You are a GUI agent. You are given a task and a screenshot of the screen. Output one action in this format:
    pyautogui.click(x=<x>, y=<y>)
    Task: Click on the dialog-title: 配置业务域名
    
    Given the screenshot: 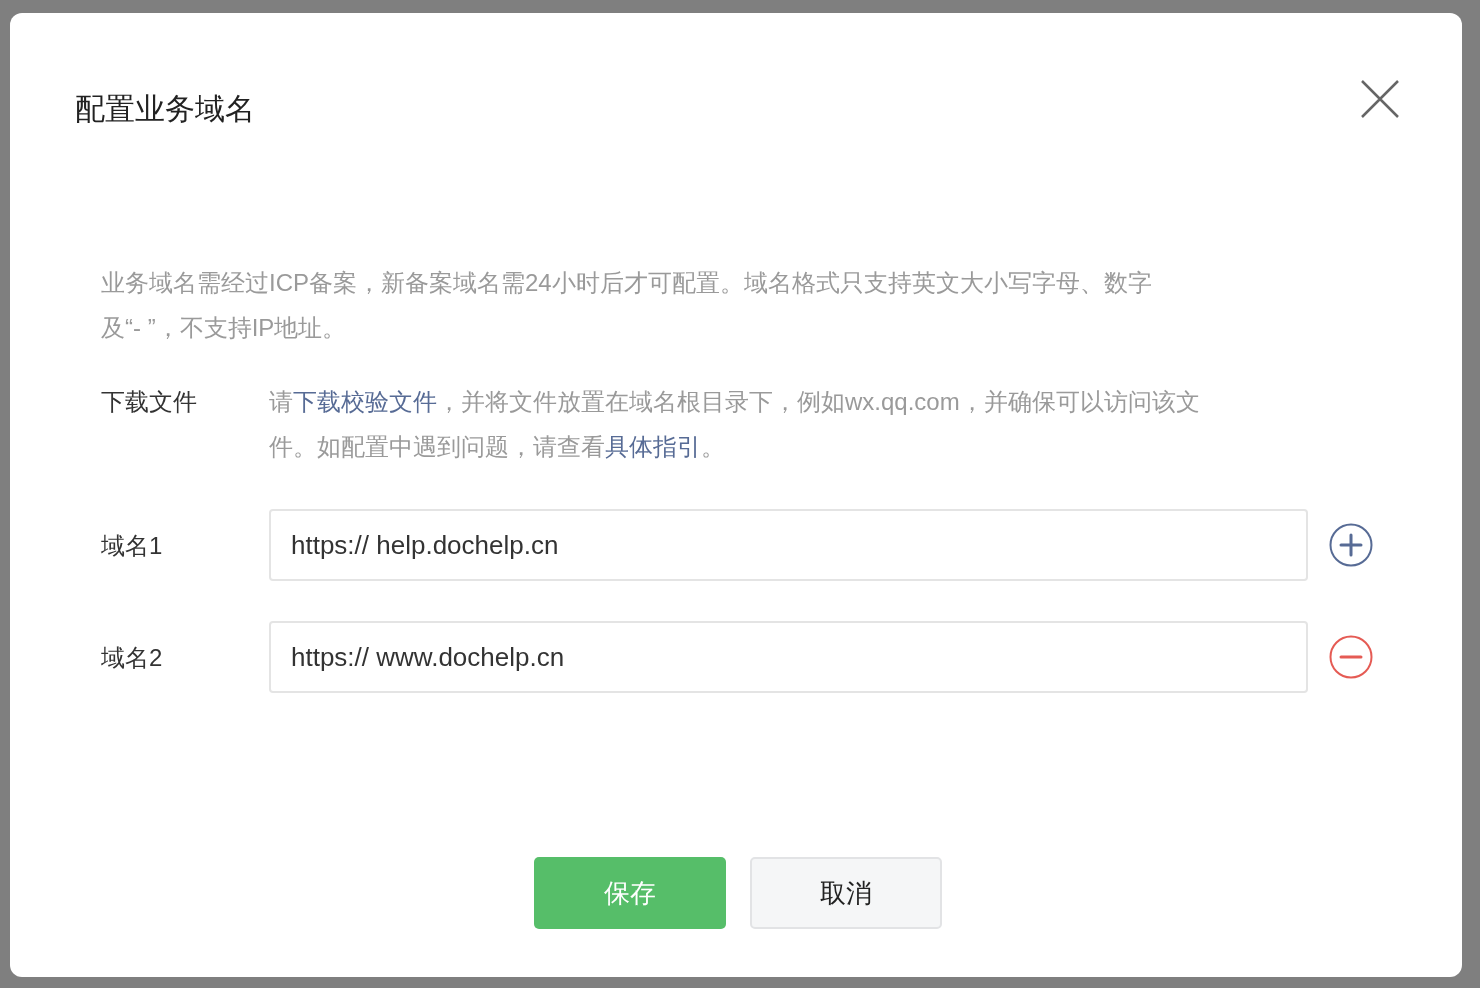 What is the action you would take?
    pyautogui.click(x=165, y=109)
    